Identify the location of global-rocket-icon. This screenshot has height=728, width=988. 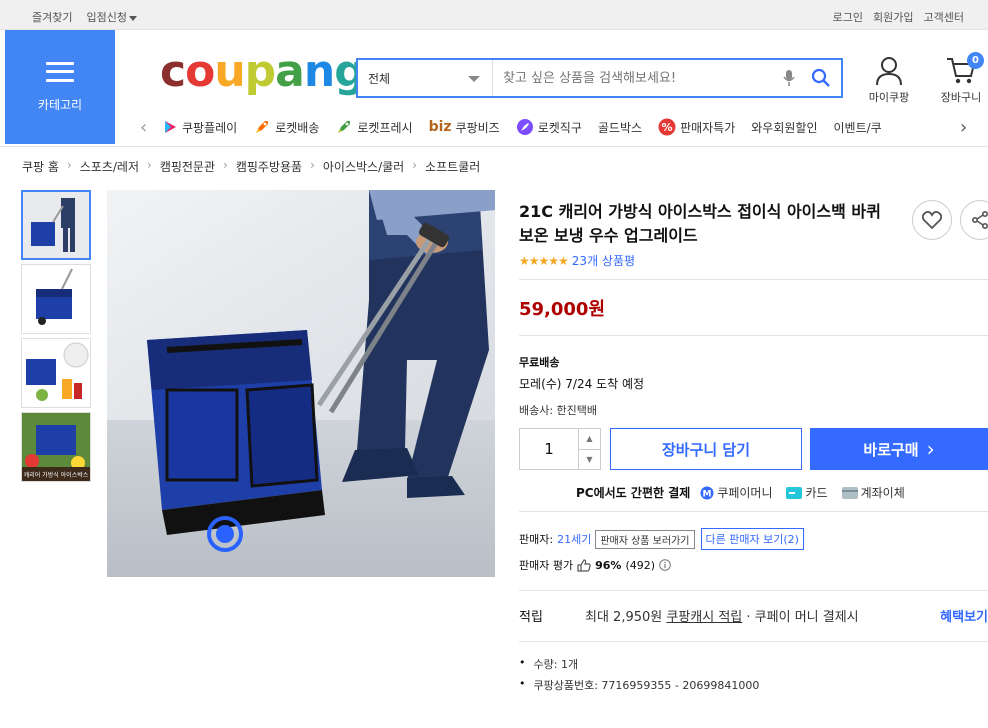
(524, 127).